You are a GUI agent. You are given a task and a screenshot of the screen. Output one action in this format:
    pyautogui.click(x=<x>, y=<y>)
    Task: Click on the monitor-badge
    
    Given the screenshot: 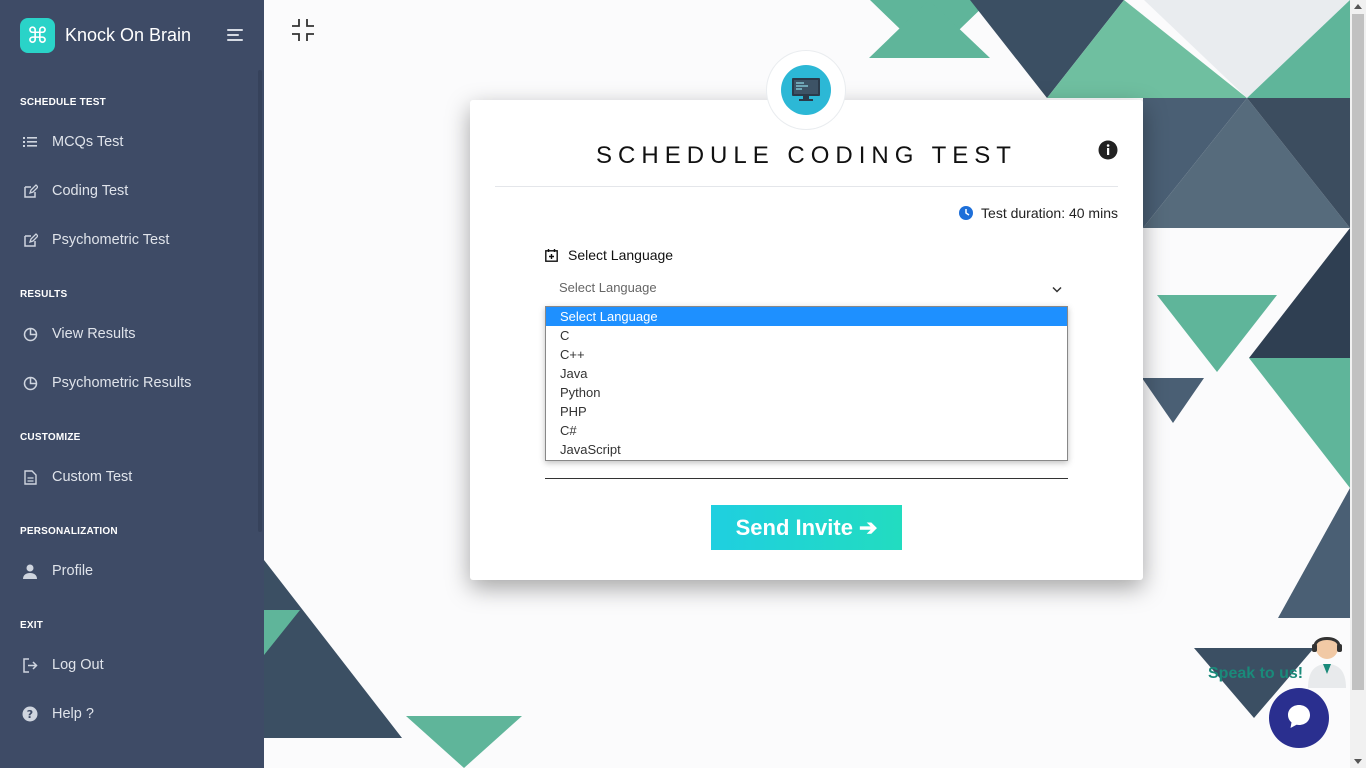 What is the action you would take?
    pyautogui.click(x=806, y=90)
    